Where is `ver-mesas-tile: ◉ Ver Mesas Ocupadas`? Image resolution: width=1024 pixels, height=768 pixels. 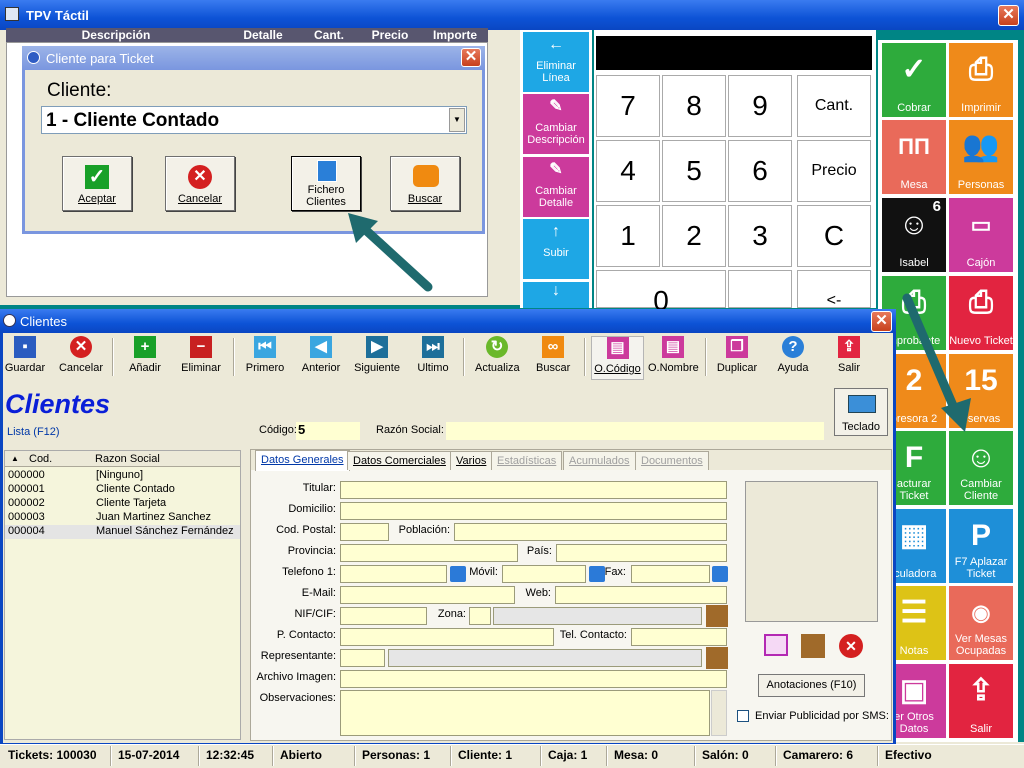
ver-mesas-tile: ◉ Ver Mesas Ocupadas is located at coordinates (981, 623).